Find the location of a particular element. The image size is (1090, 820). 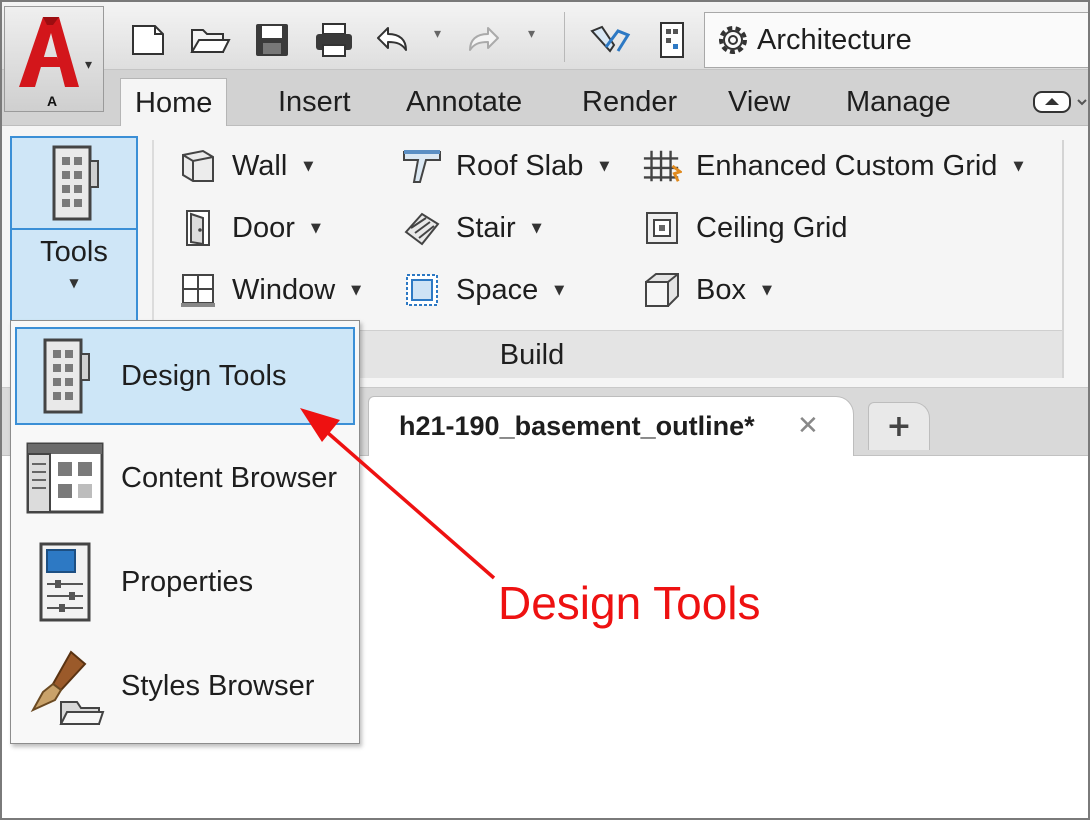

menu-item-content-browser: Content Browser is located at coordinates (187, 478).